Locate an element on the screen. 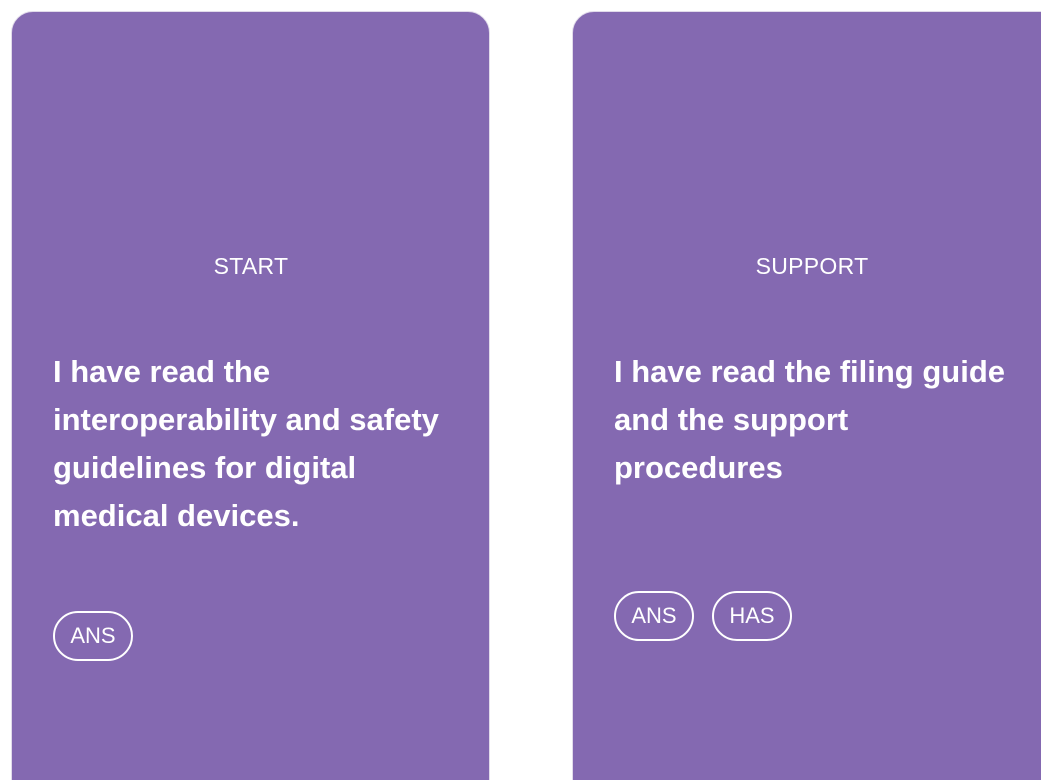 The height and width of the screenshot is (780, 1041). card-tag-list: ANS is located at coordinates (93, 636).